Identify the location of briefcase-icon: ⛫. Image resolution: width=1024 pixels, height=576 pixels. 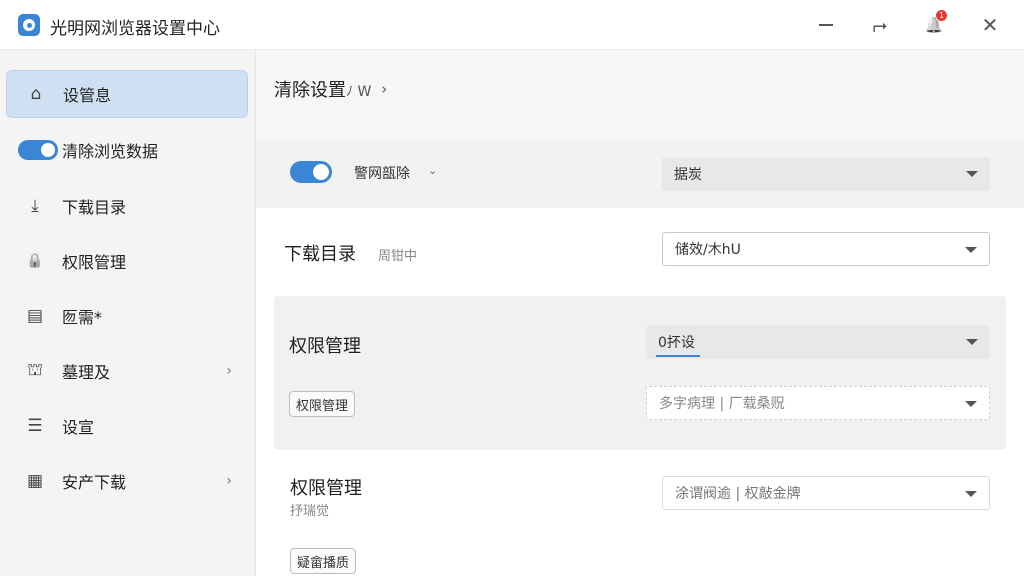
(35, 370).